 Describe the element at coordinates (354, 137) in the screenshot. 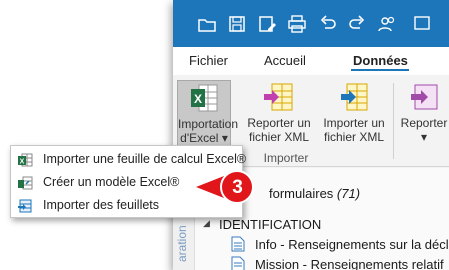

I see `import-xml-label-2: fichier XML` at that location.